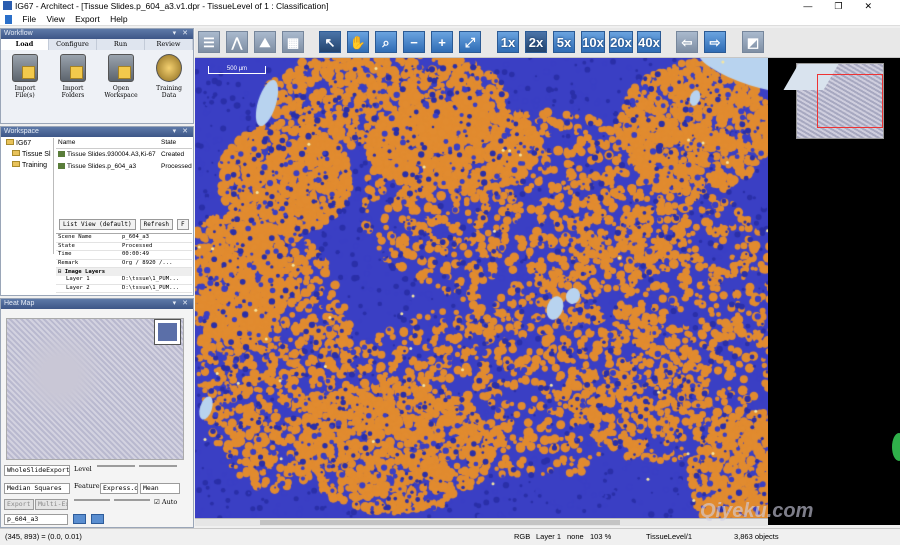  What do you see at coordinates (896, 447) in the screenshot?
I see `side-handle` at bounding box center [896, 447].